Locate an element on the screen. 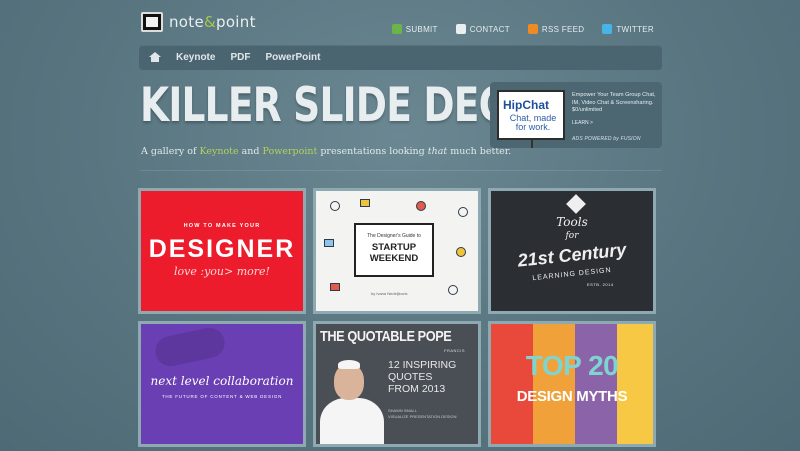 The width and height of the screenshot is (800, 451). card-subtitle: THE FUTURE OF CONTENT & WEB DESIGN is located at coordinates (222, 396).